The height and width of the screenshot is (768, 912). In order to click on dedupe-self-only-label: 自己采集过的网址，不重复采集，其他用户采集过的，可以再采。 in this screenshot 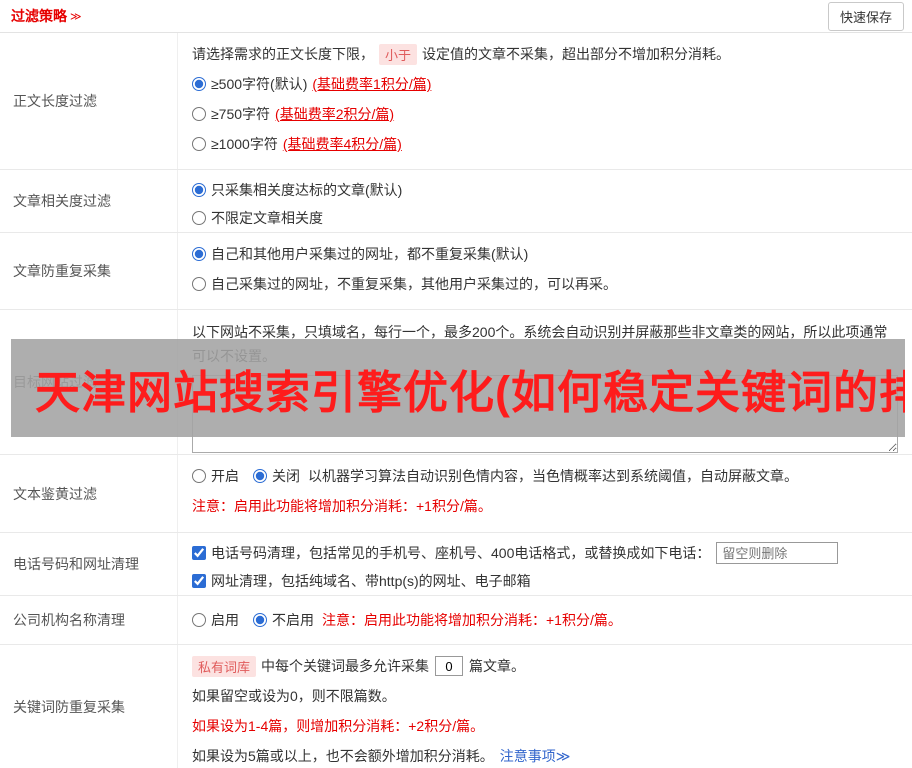, I will do `click(414, 284)`.